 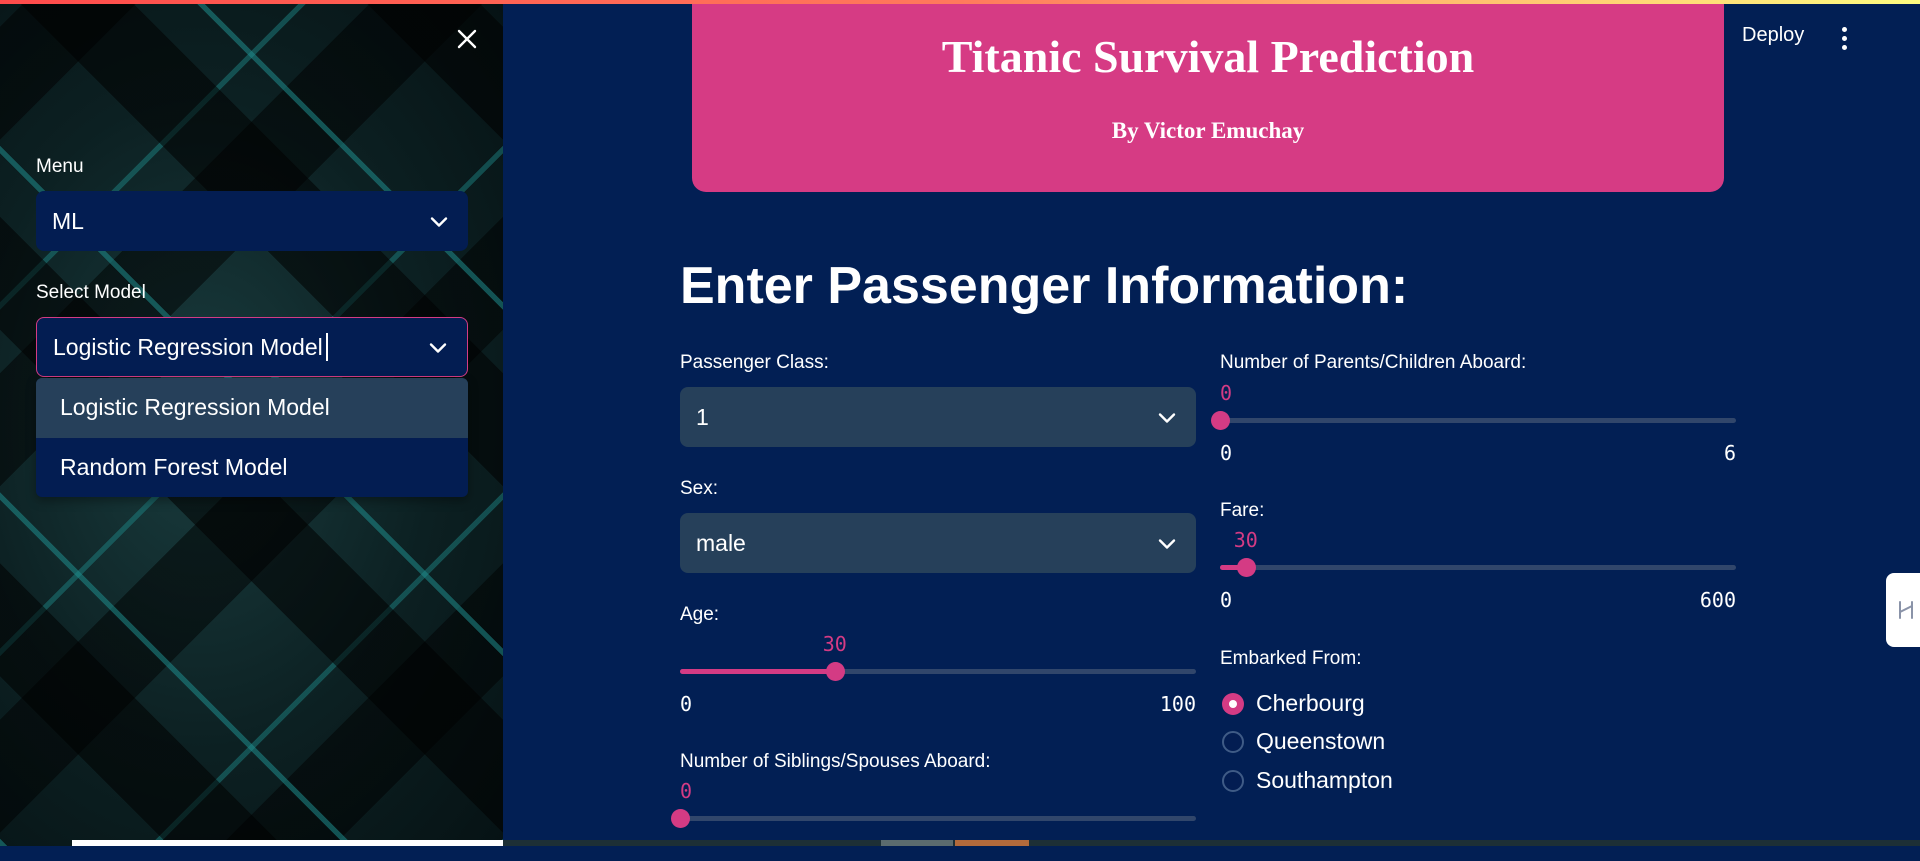 What do you see at coordinates (938, 417) in the screenshot?
I see `pclass-select: 1` at bounding box center [938, 417].